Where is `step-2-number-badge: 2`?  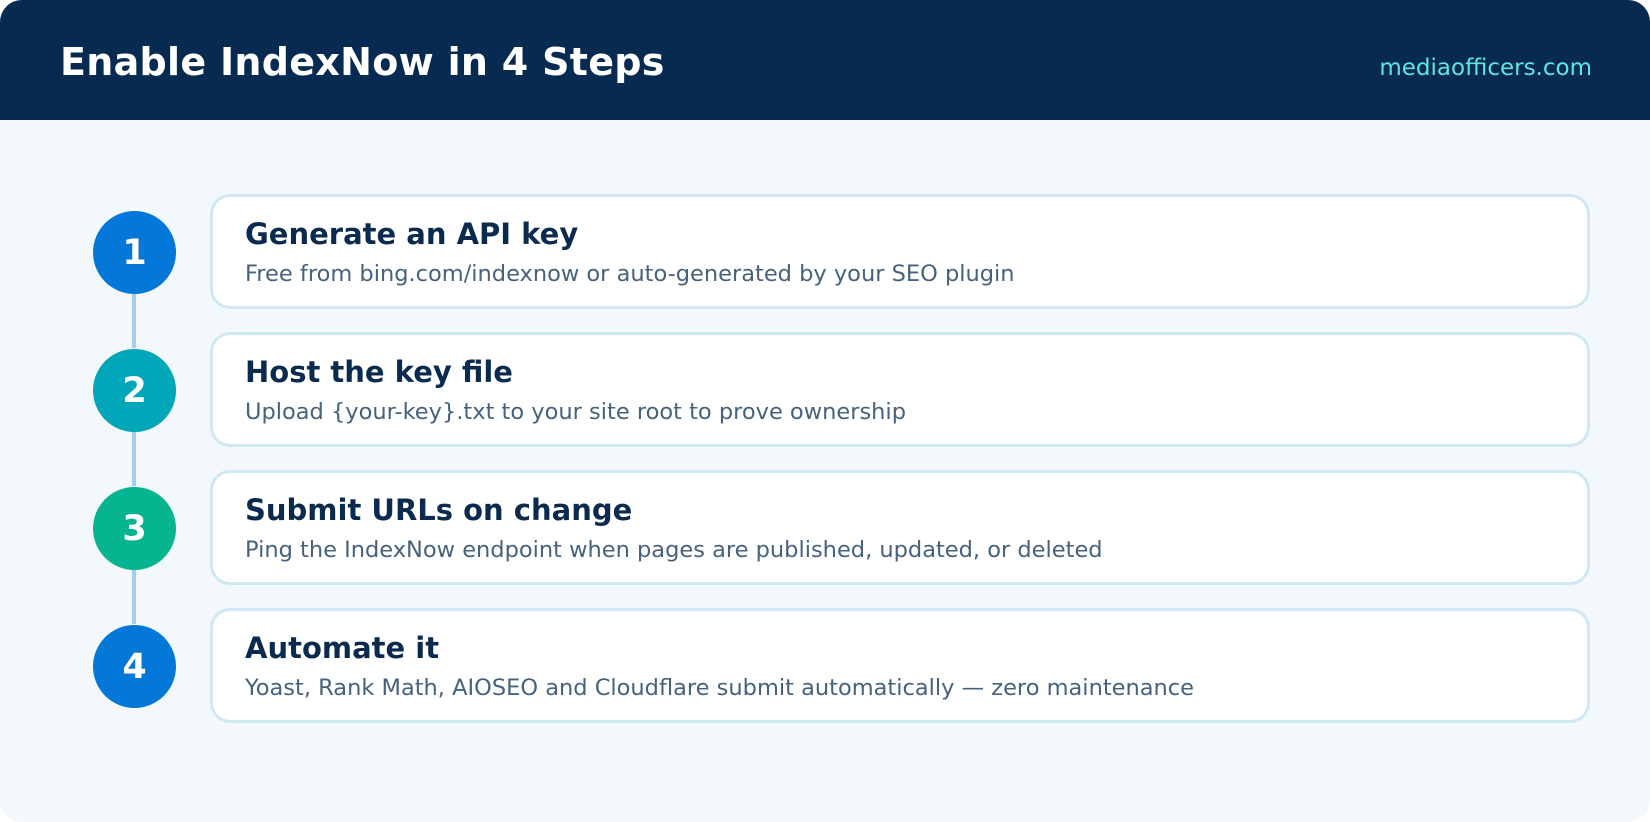
step-2-number-badge: 2 is located at coordinates (134, 390).